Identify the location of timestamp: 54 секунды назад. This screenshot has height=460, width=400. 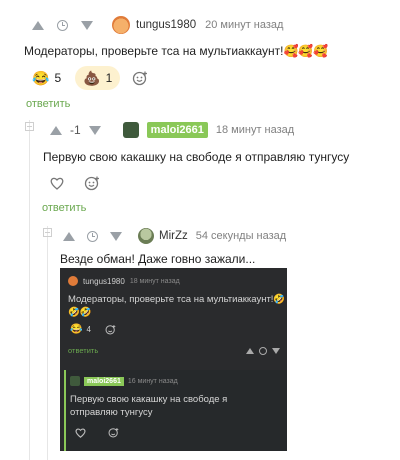
(241, 236).